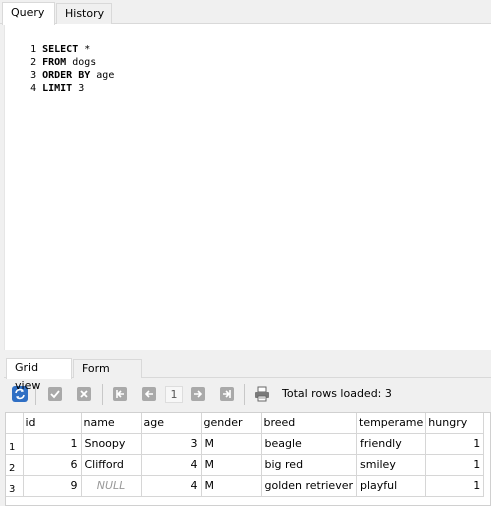 The width and height of the screenshot is (491, 506). What do you see at coordinates (15, 465) in the screenshot?
I see `row-number: 2` at bounding box center [15, 465].